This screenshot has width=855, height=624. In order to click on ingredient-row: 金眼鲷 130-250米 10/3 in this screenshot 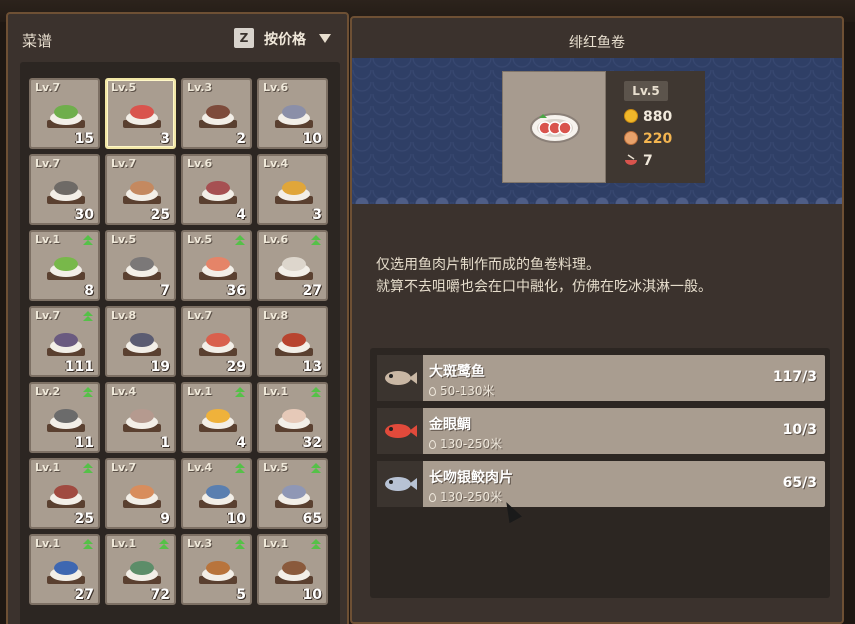, I will do `click(601, 431)`.